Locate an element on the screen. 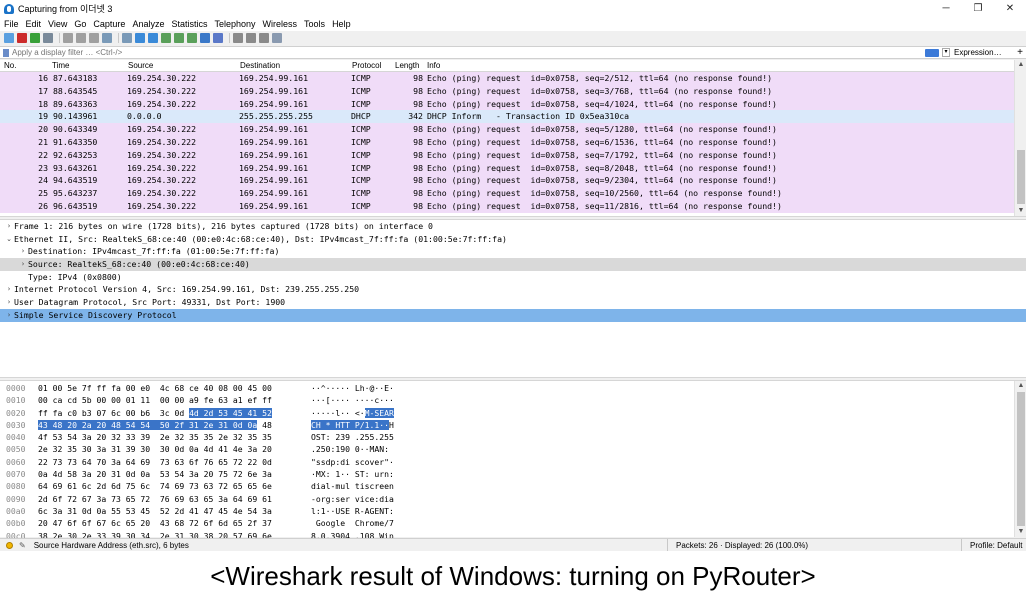 Image resolution: width=1026 pixels, height=614 pixels. save-file-icon is located at coordinates (81, 38).